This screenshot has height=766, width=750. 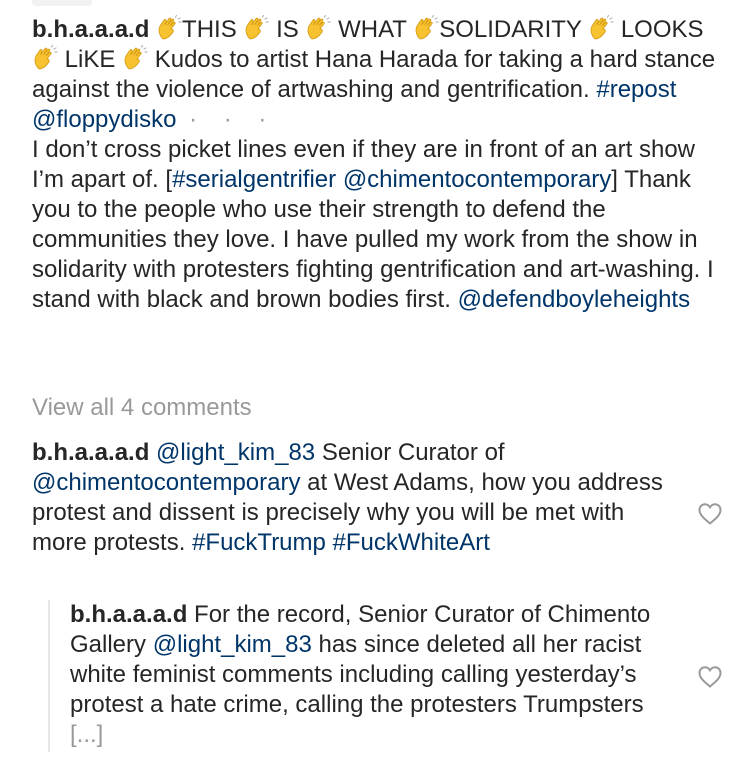 What do you see at coordinates (62, 3) in the screenshot?
I see `previous-item-edge` at bounding box center [62, 3].